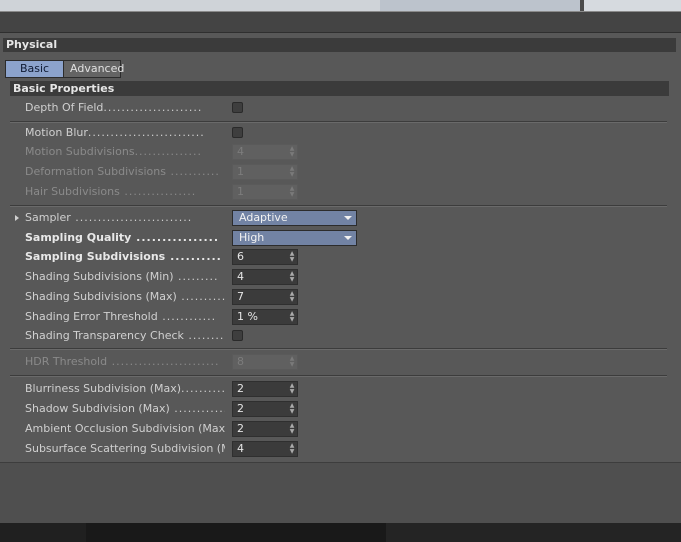 The height and width of the screenshot is (542, 681). I want to click on hdr-threshold-field: 8 ▲ ▼, so click(265, 362).